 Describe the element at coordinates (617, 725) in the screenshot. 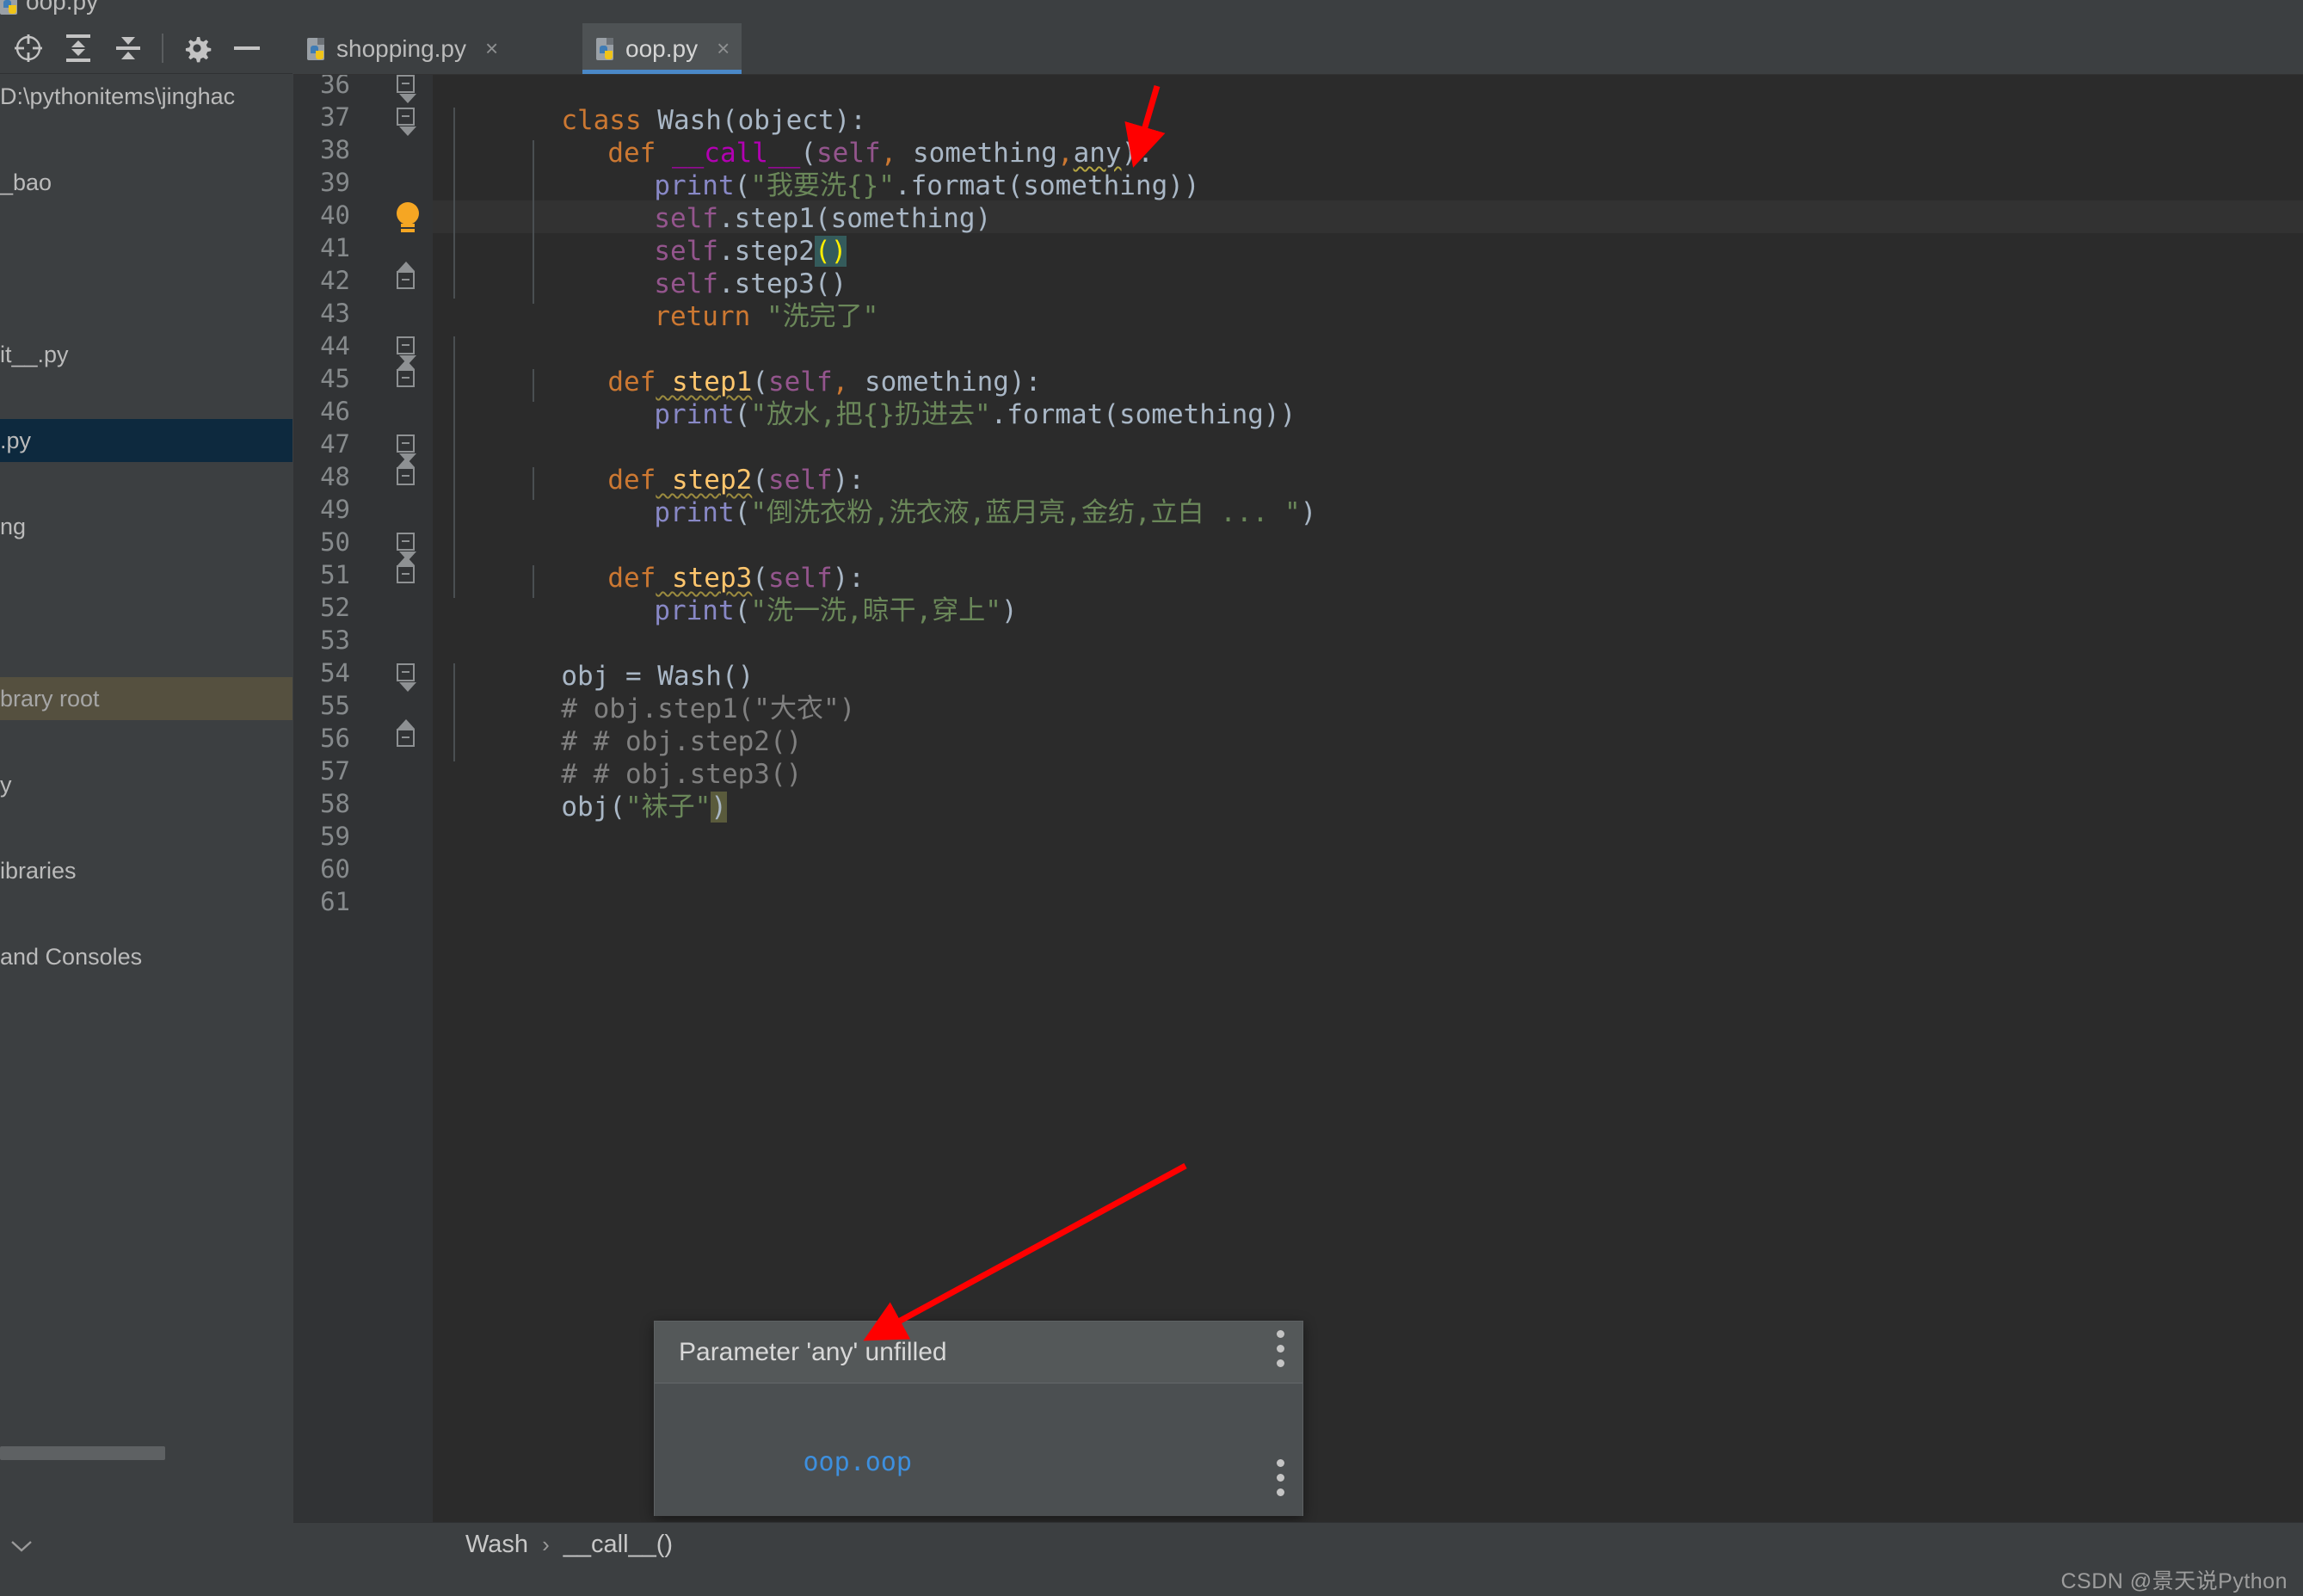

I see `code-line-55: # # obj.step2()` at that location.